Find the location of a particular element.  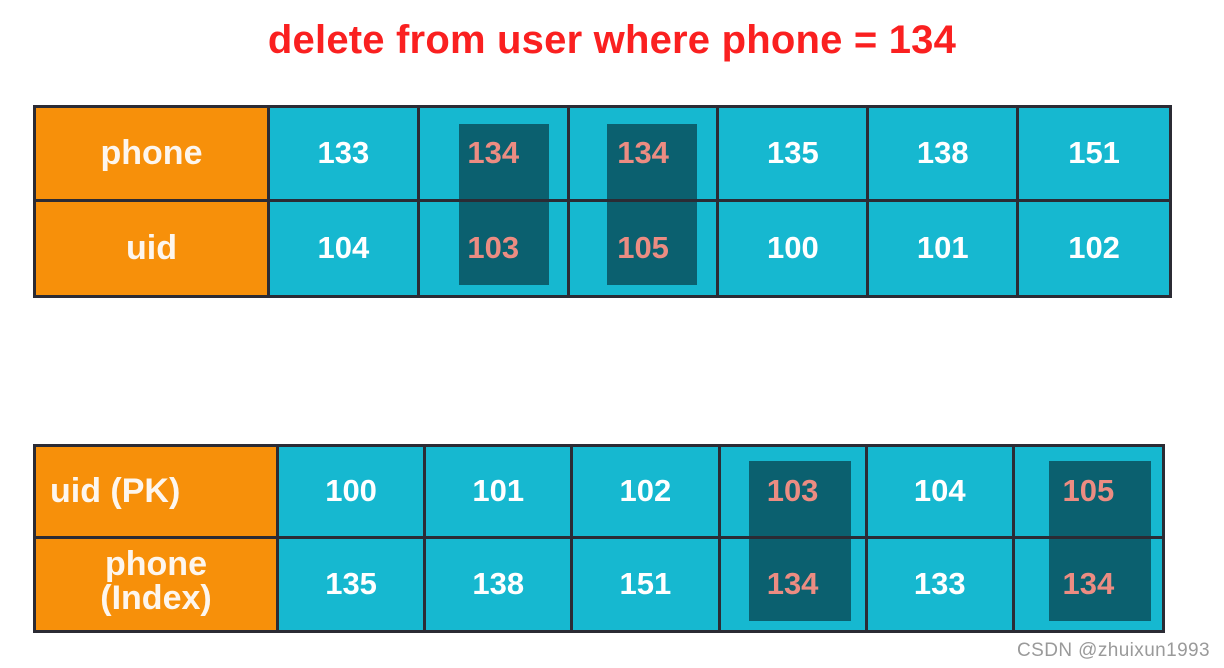

top-table-row-label-uid: uid is located at coordinates (153, 248).